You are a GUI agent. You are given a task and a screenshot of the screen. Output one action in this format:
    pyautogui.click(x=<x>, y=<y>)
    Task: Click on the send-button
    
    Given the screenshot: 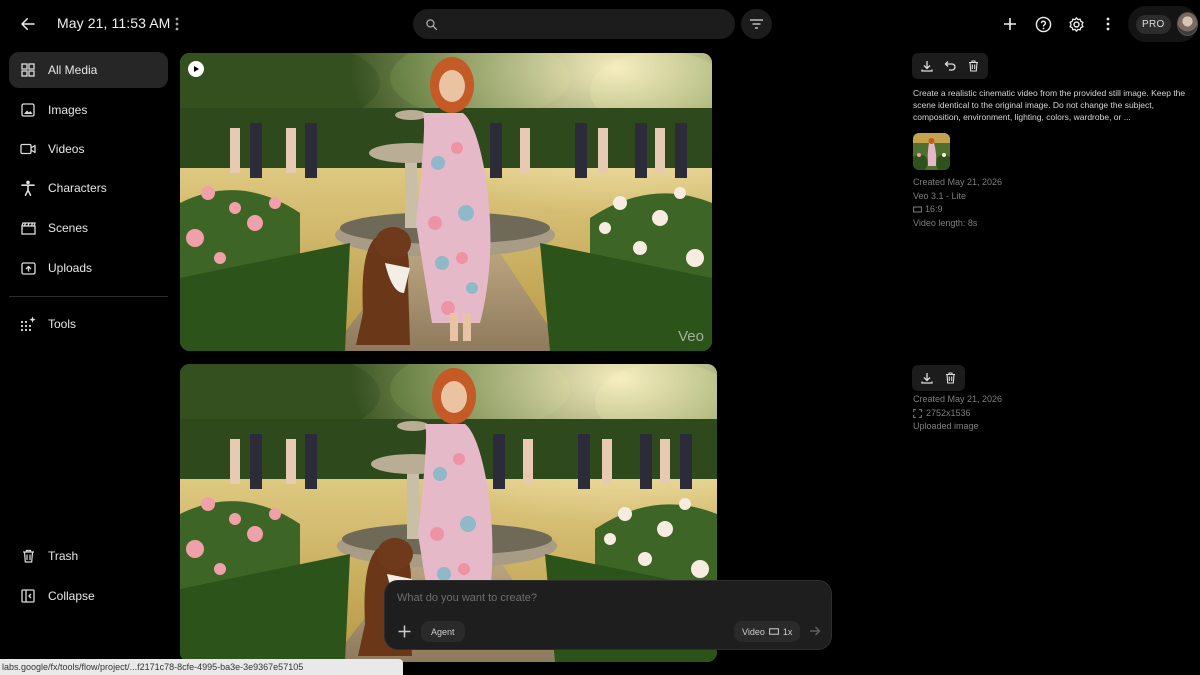 What is the action you would take?
    pyautogui.click(x=815, y=631)
    